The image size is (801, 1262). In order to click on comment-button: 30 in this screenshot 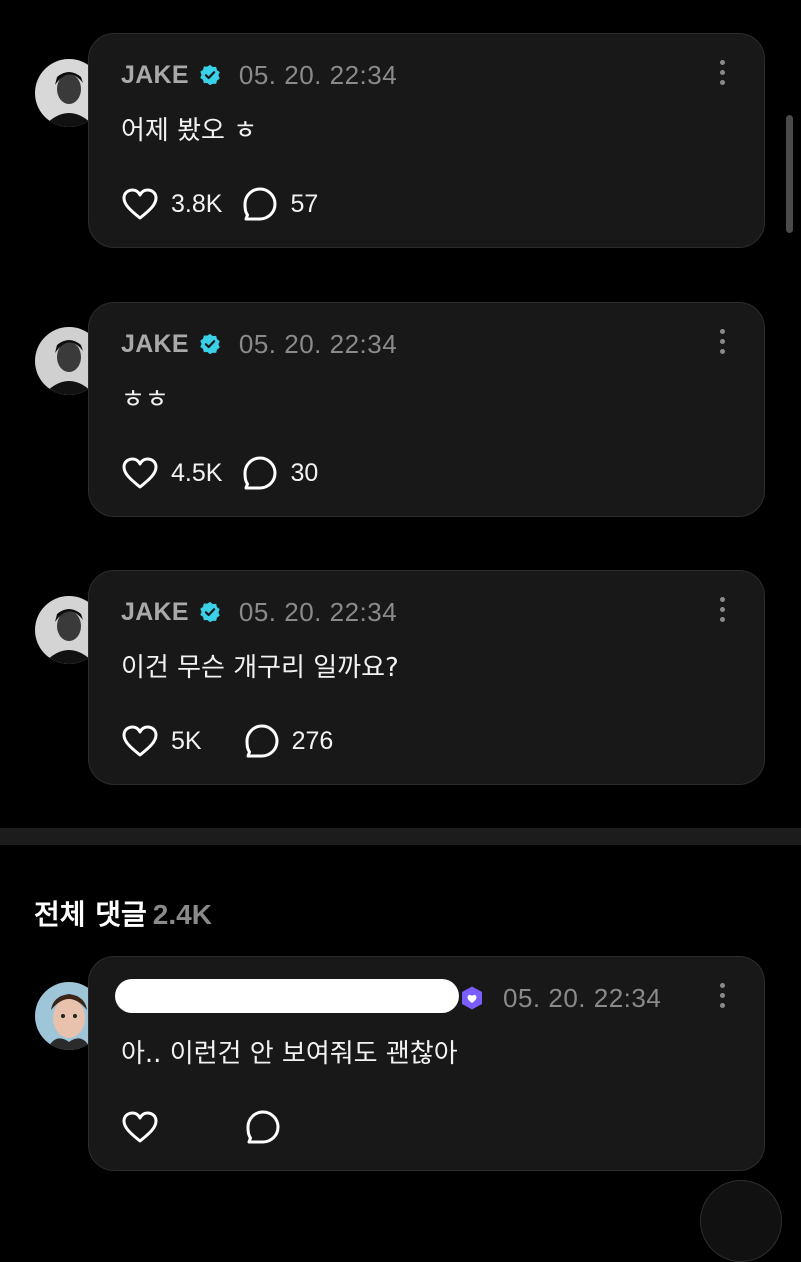, I will do `click(280, 473)`.